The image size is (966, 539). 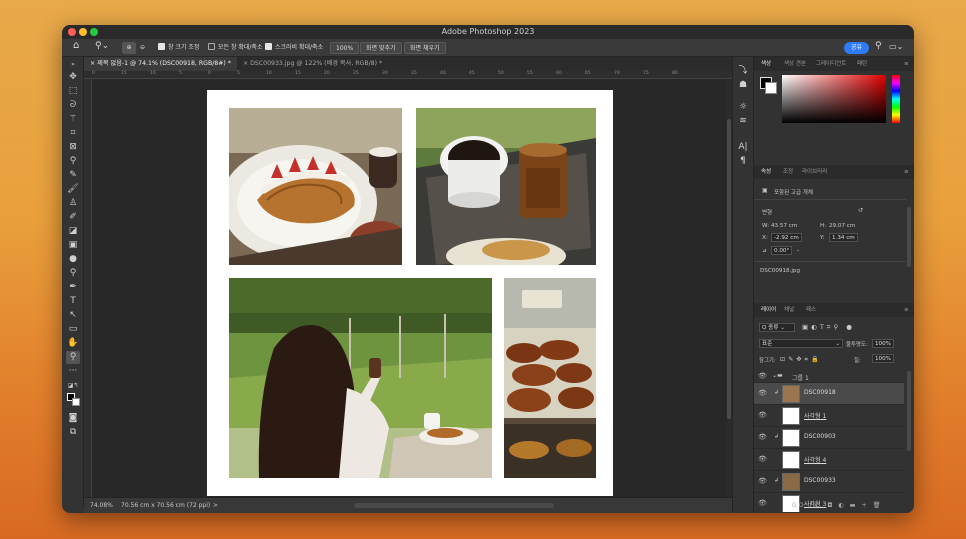 I want to click on screen-mode-icon: ⧉, so click(x=73, y=432).